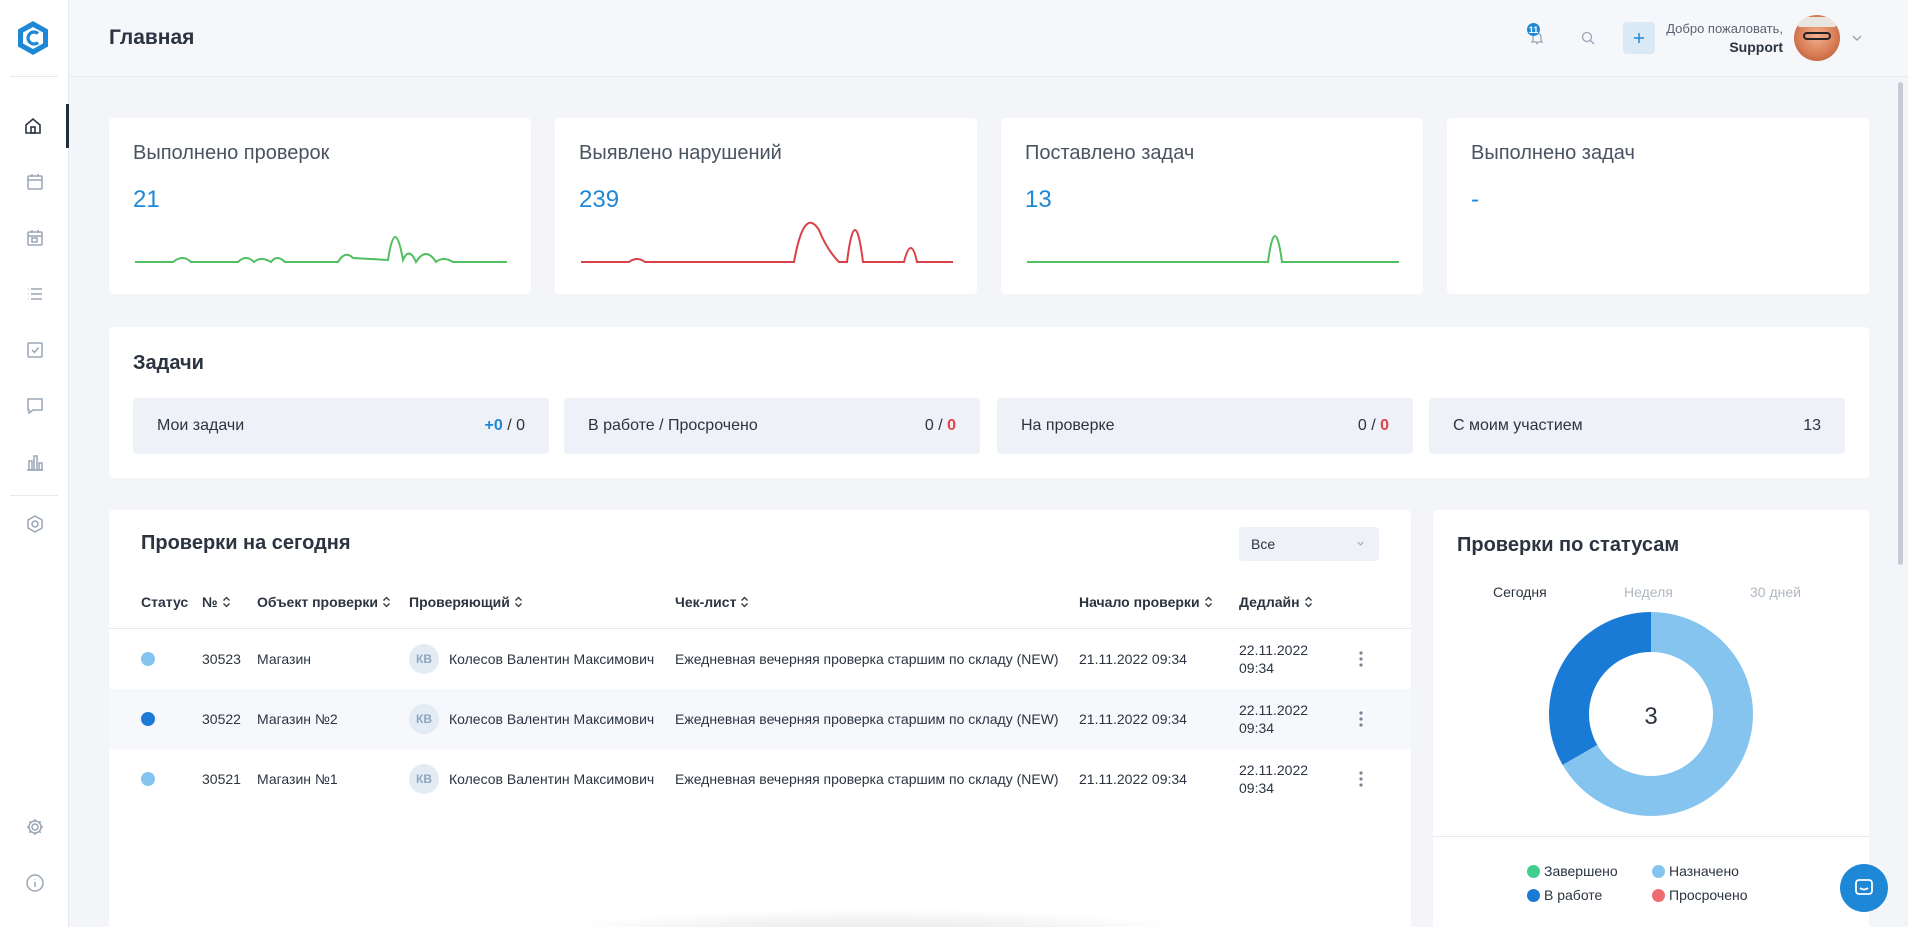 This screenshot has width=1908, height=927. I want to click on task-label: На проверке, so click(1068, 425).